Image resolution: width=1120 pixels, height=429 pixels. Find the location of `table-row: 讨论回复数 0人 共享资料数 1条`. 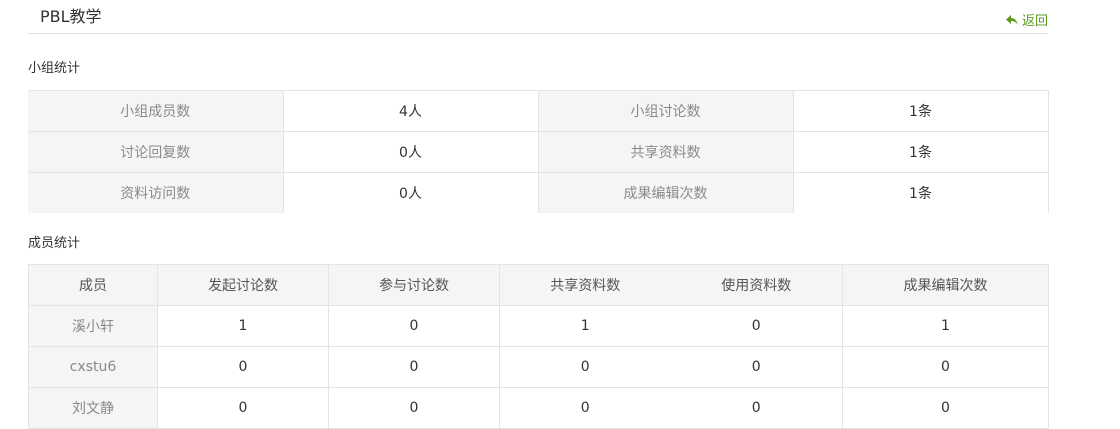

table-row: 讨论回复数 0人 共享资料数 1条 is located at coordinates (538, 152).